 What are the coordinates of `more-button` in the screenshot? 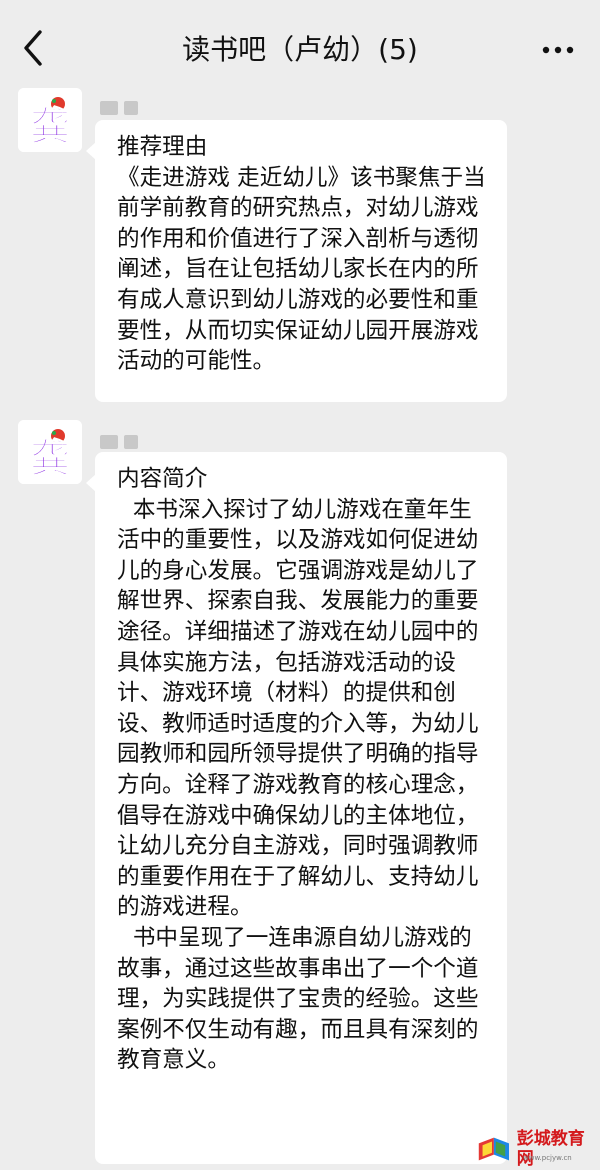 It's located at (558, 50).